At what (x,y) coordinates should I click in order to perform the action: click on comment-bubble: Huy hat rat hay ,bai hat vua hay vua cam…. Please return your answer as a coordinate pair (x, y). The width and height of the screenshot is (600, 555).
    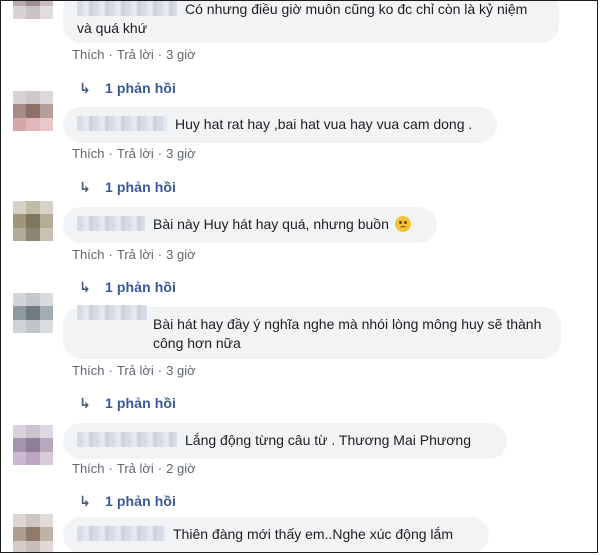
    Looking at the image, I should click on (280, 125).